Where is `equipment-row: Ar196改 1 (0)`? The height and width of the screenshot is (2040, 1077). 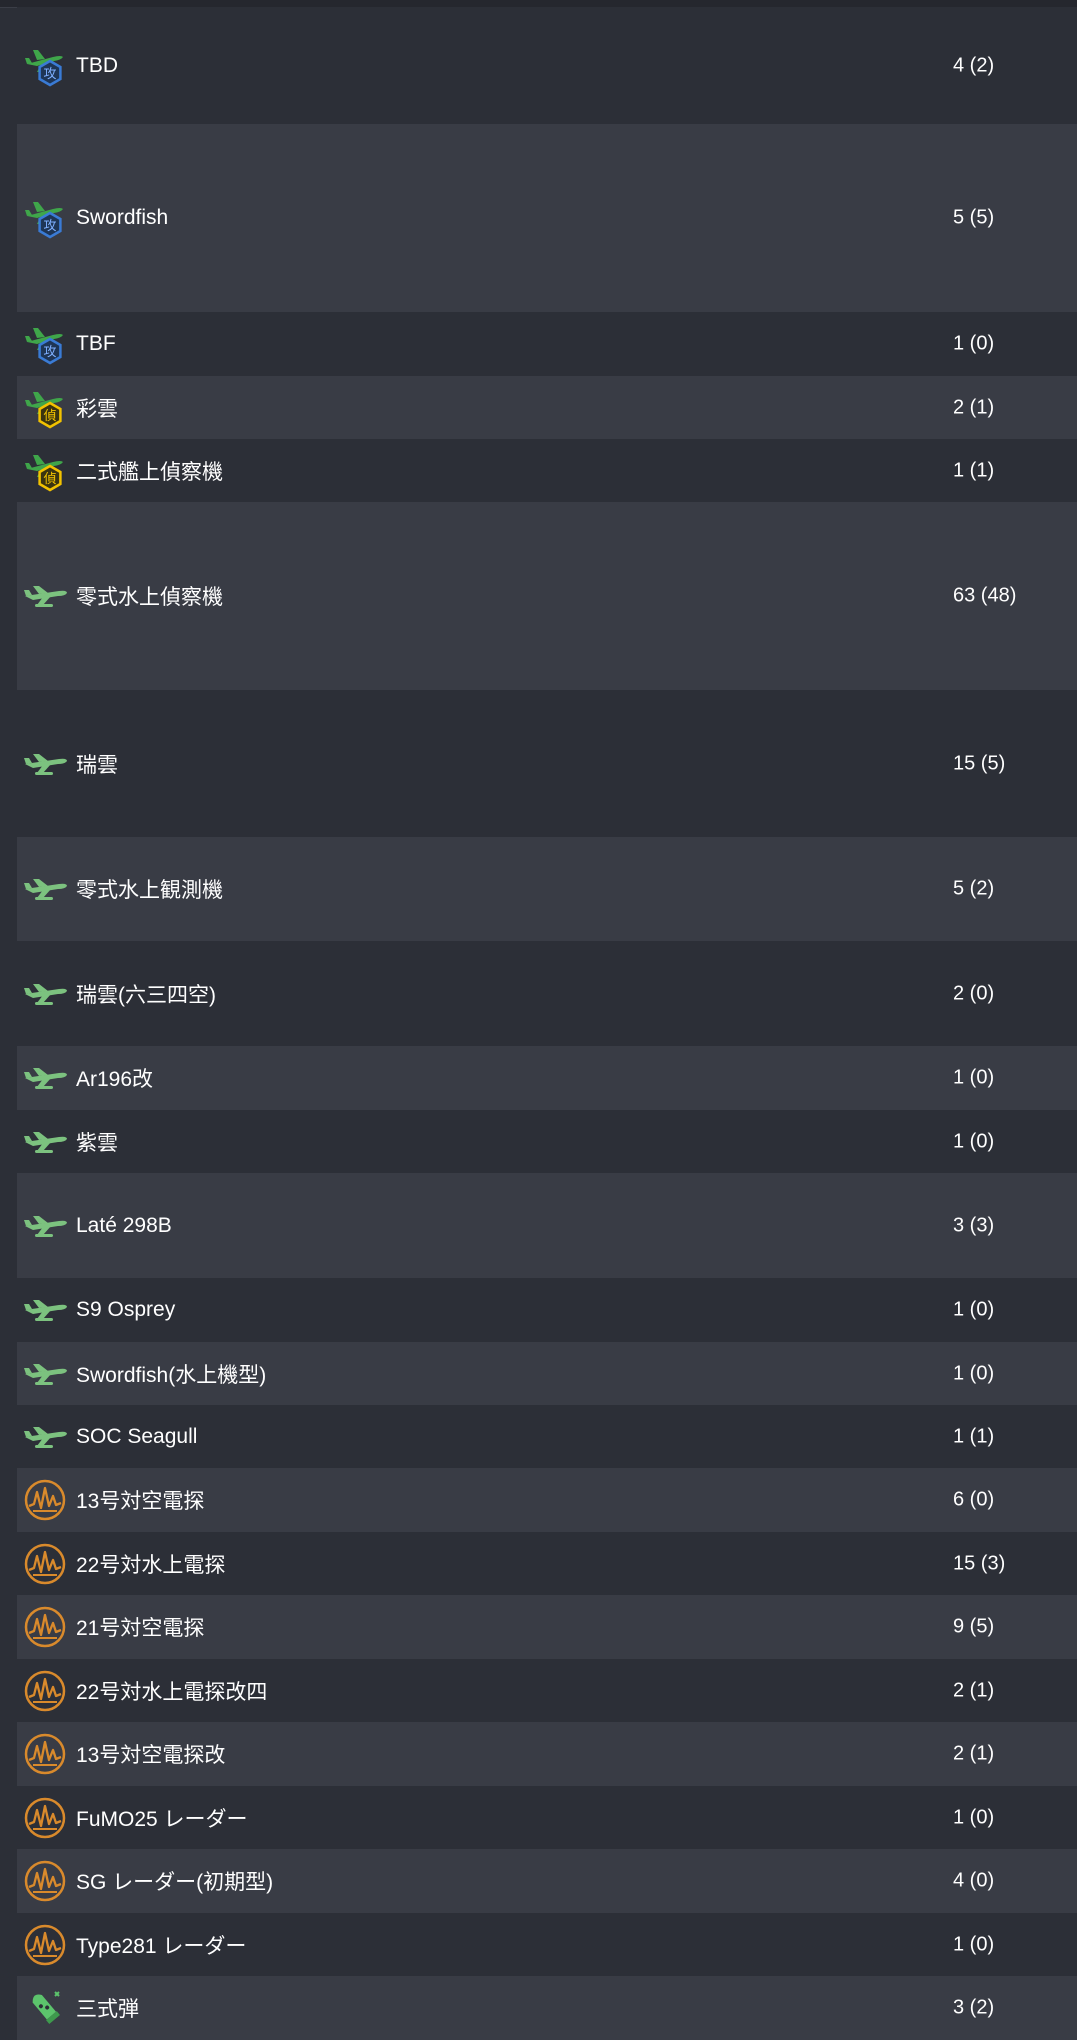 equipment-row: Ar196改 1 (0) is located at coordinates (547, 1078).